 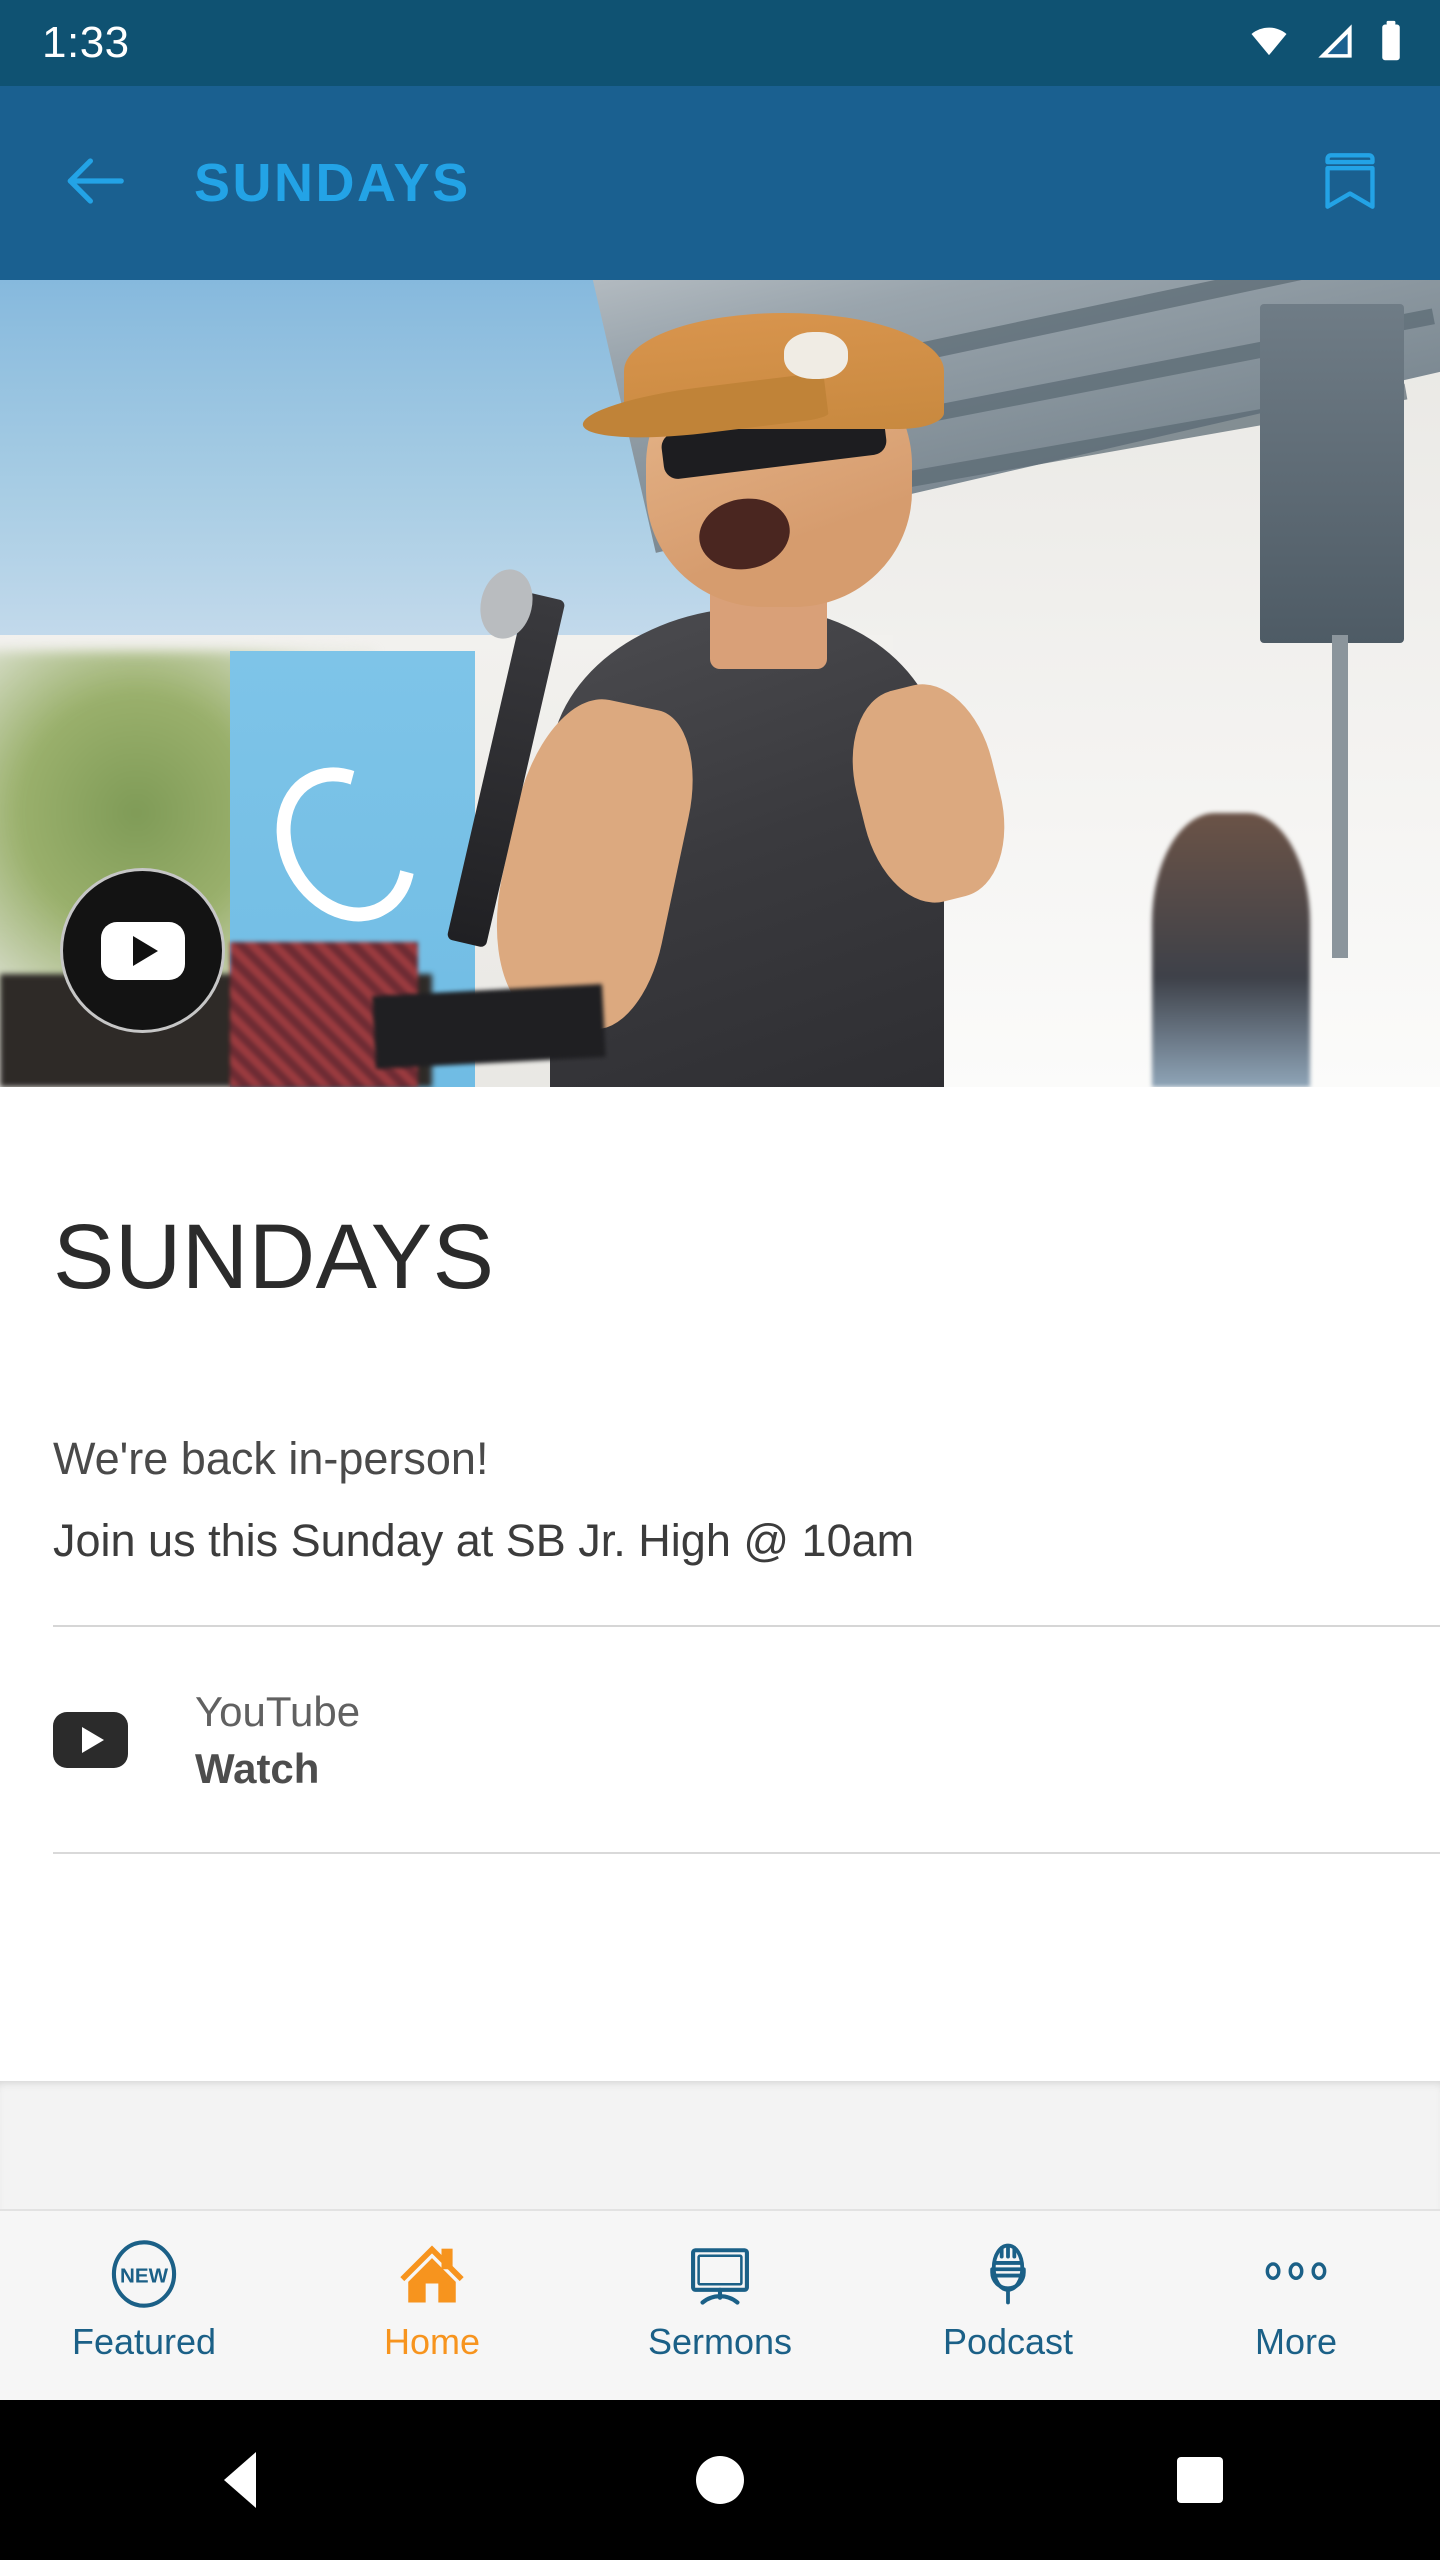 I want to click on recents-square-icon, so click(x=1200, y=2480).